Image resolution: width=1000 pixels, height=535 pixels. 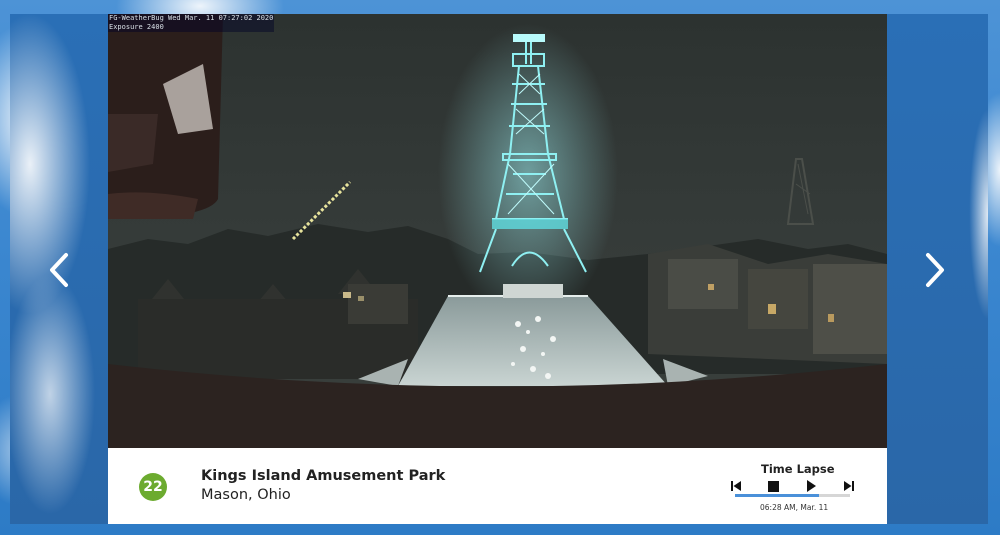 I want to click on camera-location-city: Mason, Ohio, so click(x=246, y=495).